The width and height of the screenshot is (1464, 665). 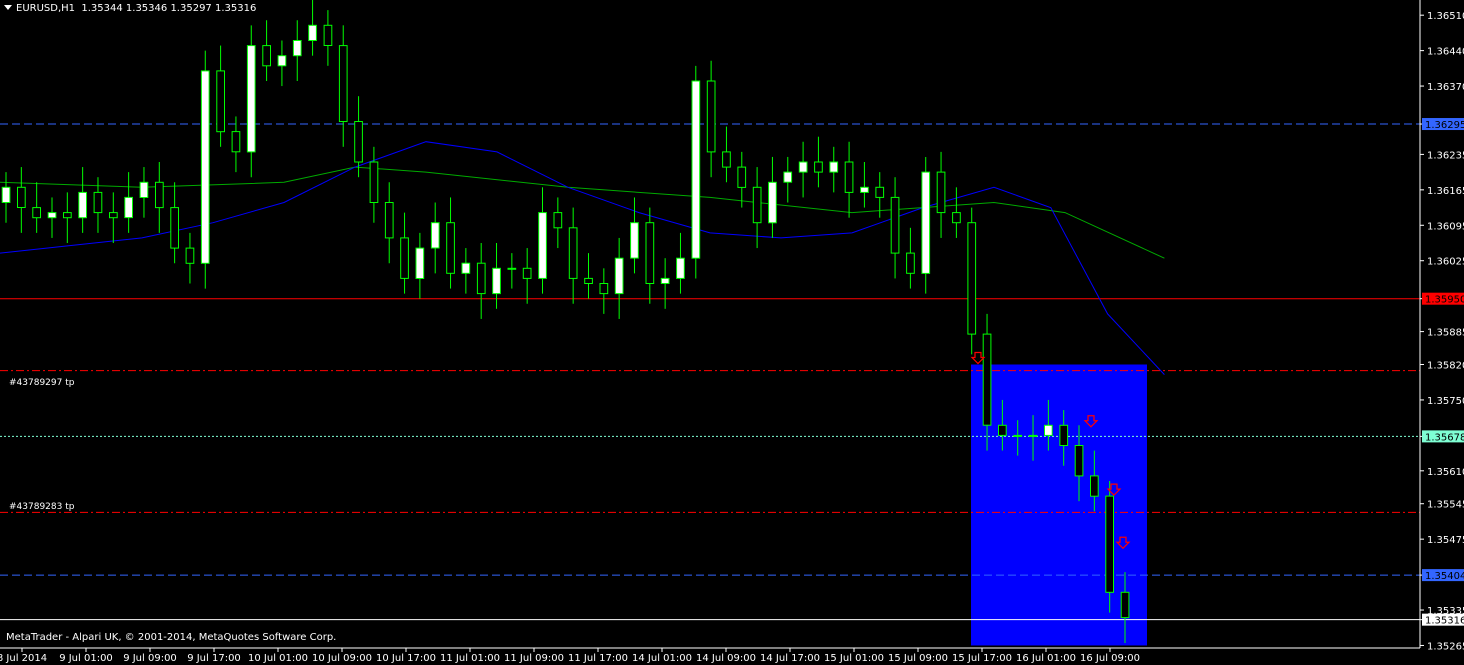 I want to click on time-tick-label: 11 Jul 17:00, so click(x=598, y=658).